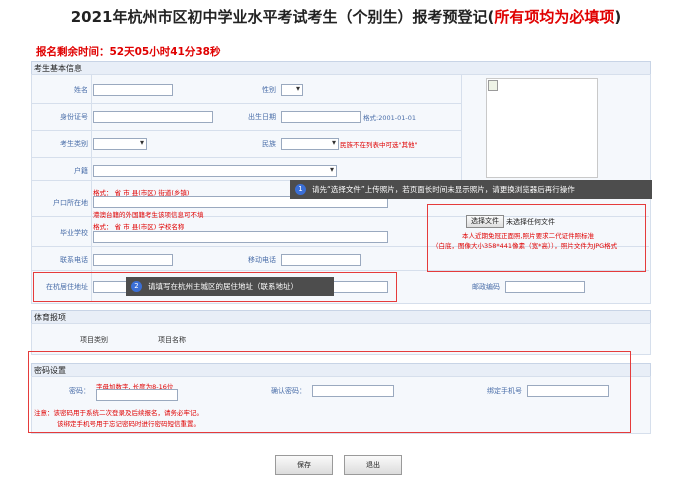  What do you see at coordinates (373, 465) in the screenshot?
I see `exit-button: 退出` at bounding box center [373, 465].